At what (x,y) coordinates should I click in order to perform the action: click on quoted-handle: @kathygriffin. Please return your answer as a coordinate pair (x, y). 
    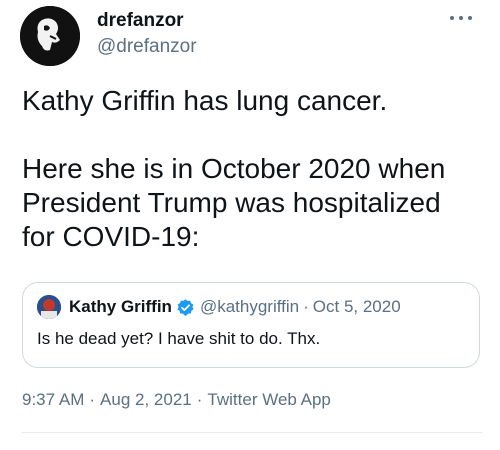
    Looking at the image, I should click on (249, 306).